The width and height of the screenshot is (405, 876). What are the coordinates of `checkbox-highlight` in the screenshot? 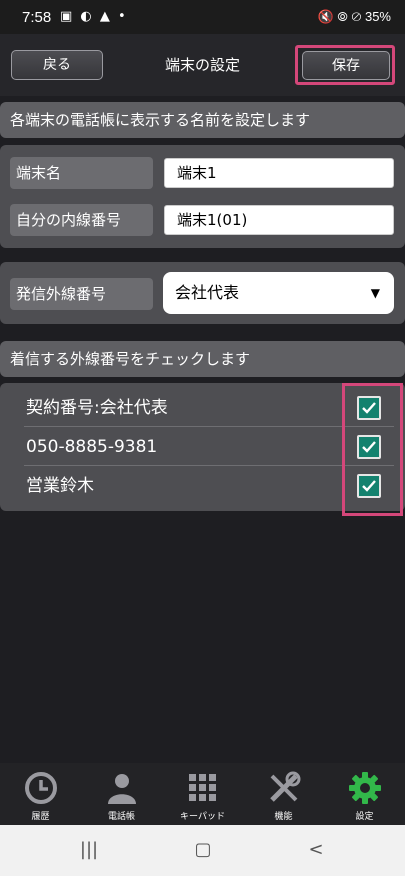 It's located at (372, 449).